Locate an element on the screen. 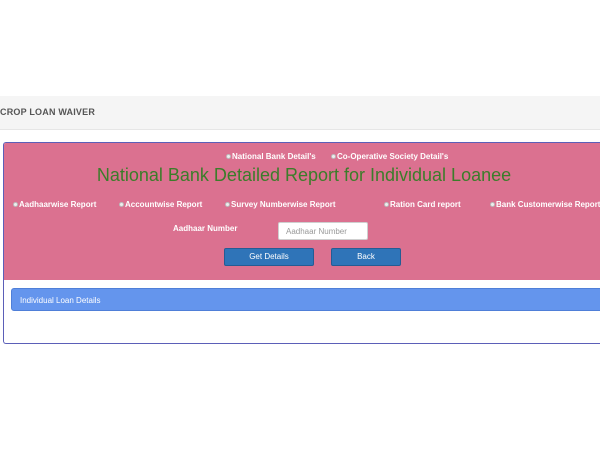  page-title: CROP LOAN WAIVER is located at coordinates (48, 112).